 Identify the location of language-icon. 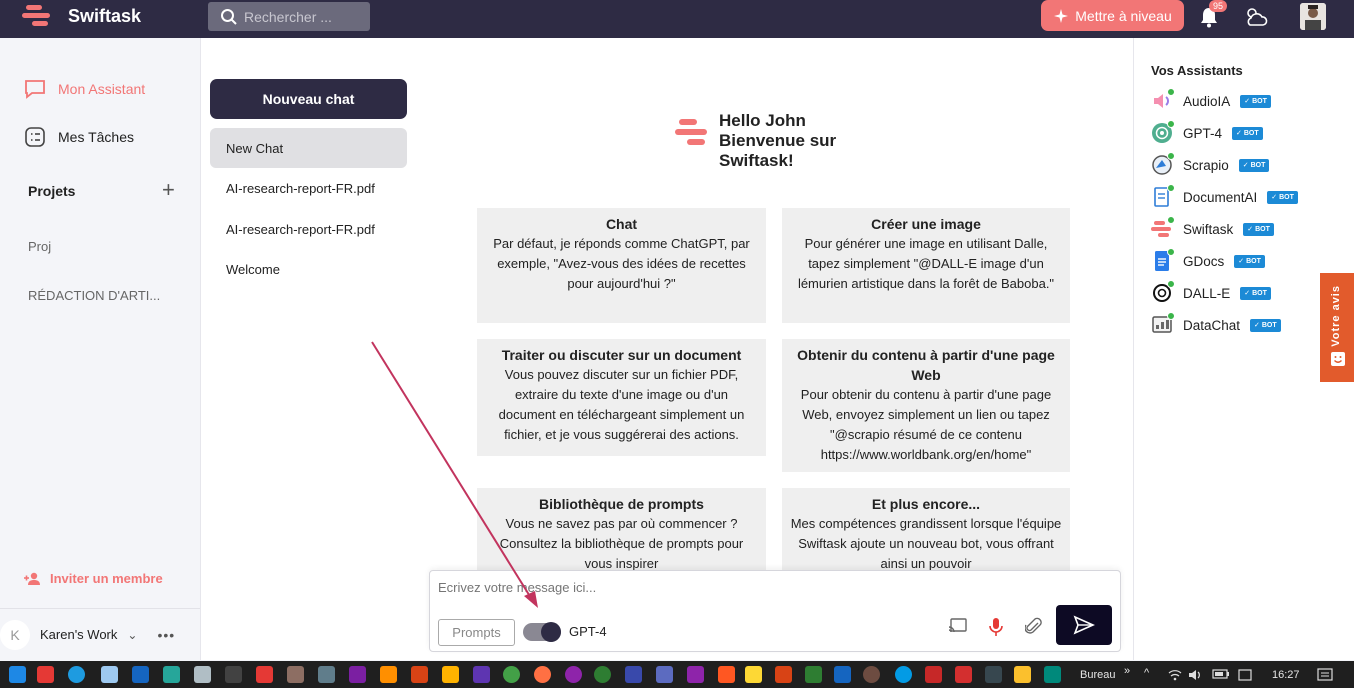
(1245, 675).